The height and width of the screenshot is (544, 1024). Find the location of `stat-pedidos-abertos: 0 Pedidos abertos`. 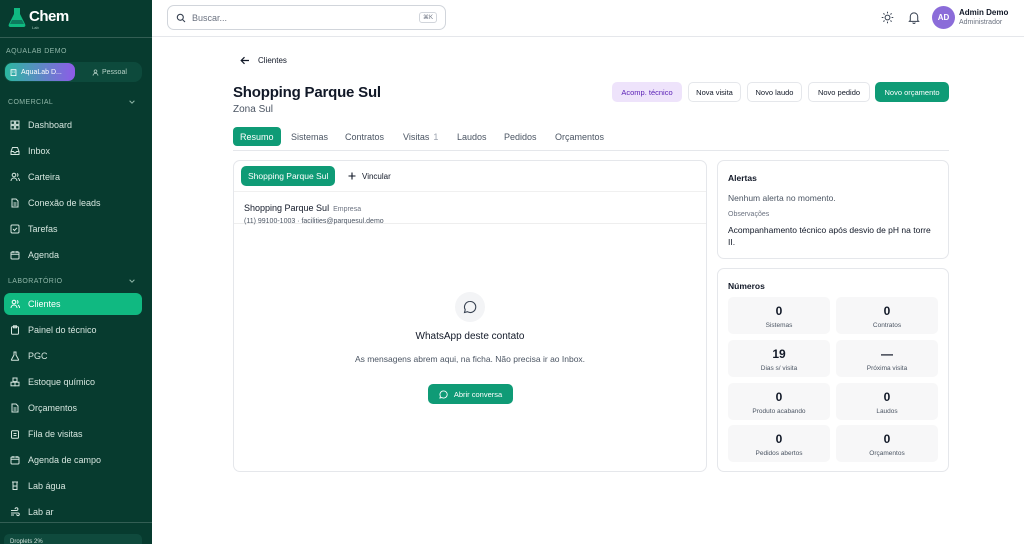

stat-pedidos-abertos: 0 Pedidos abertos is located at coordinates (779, 443).